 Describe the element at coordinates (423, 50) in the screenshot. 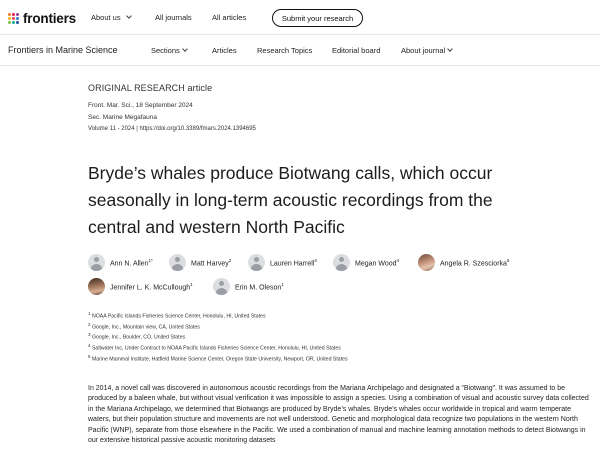

I see `nav-about-journal-label: About journal` at that location.